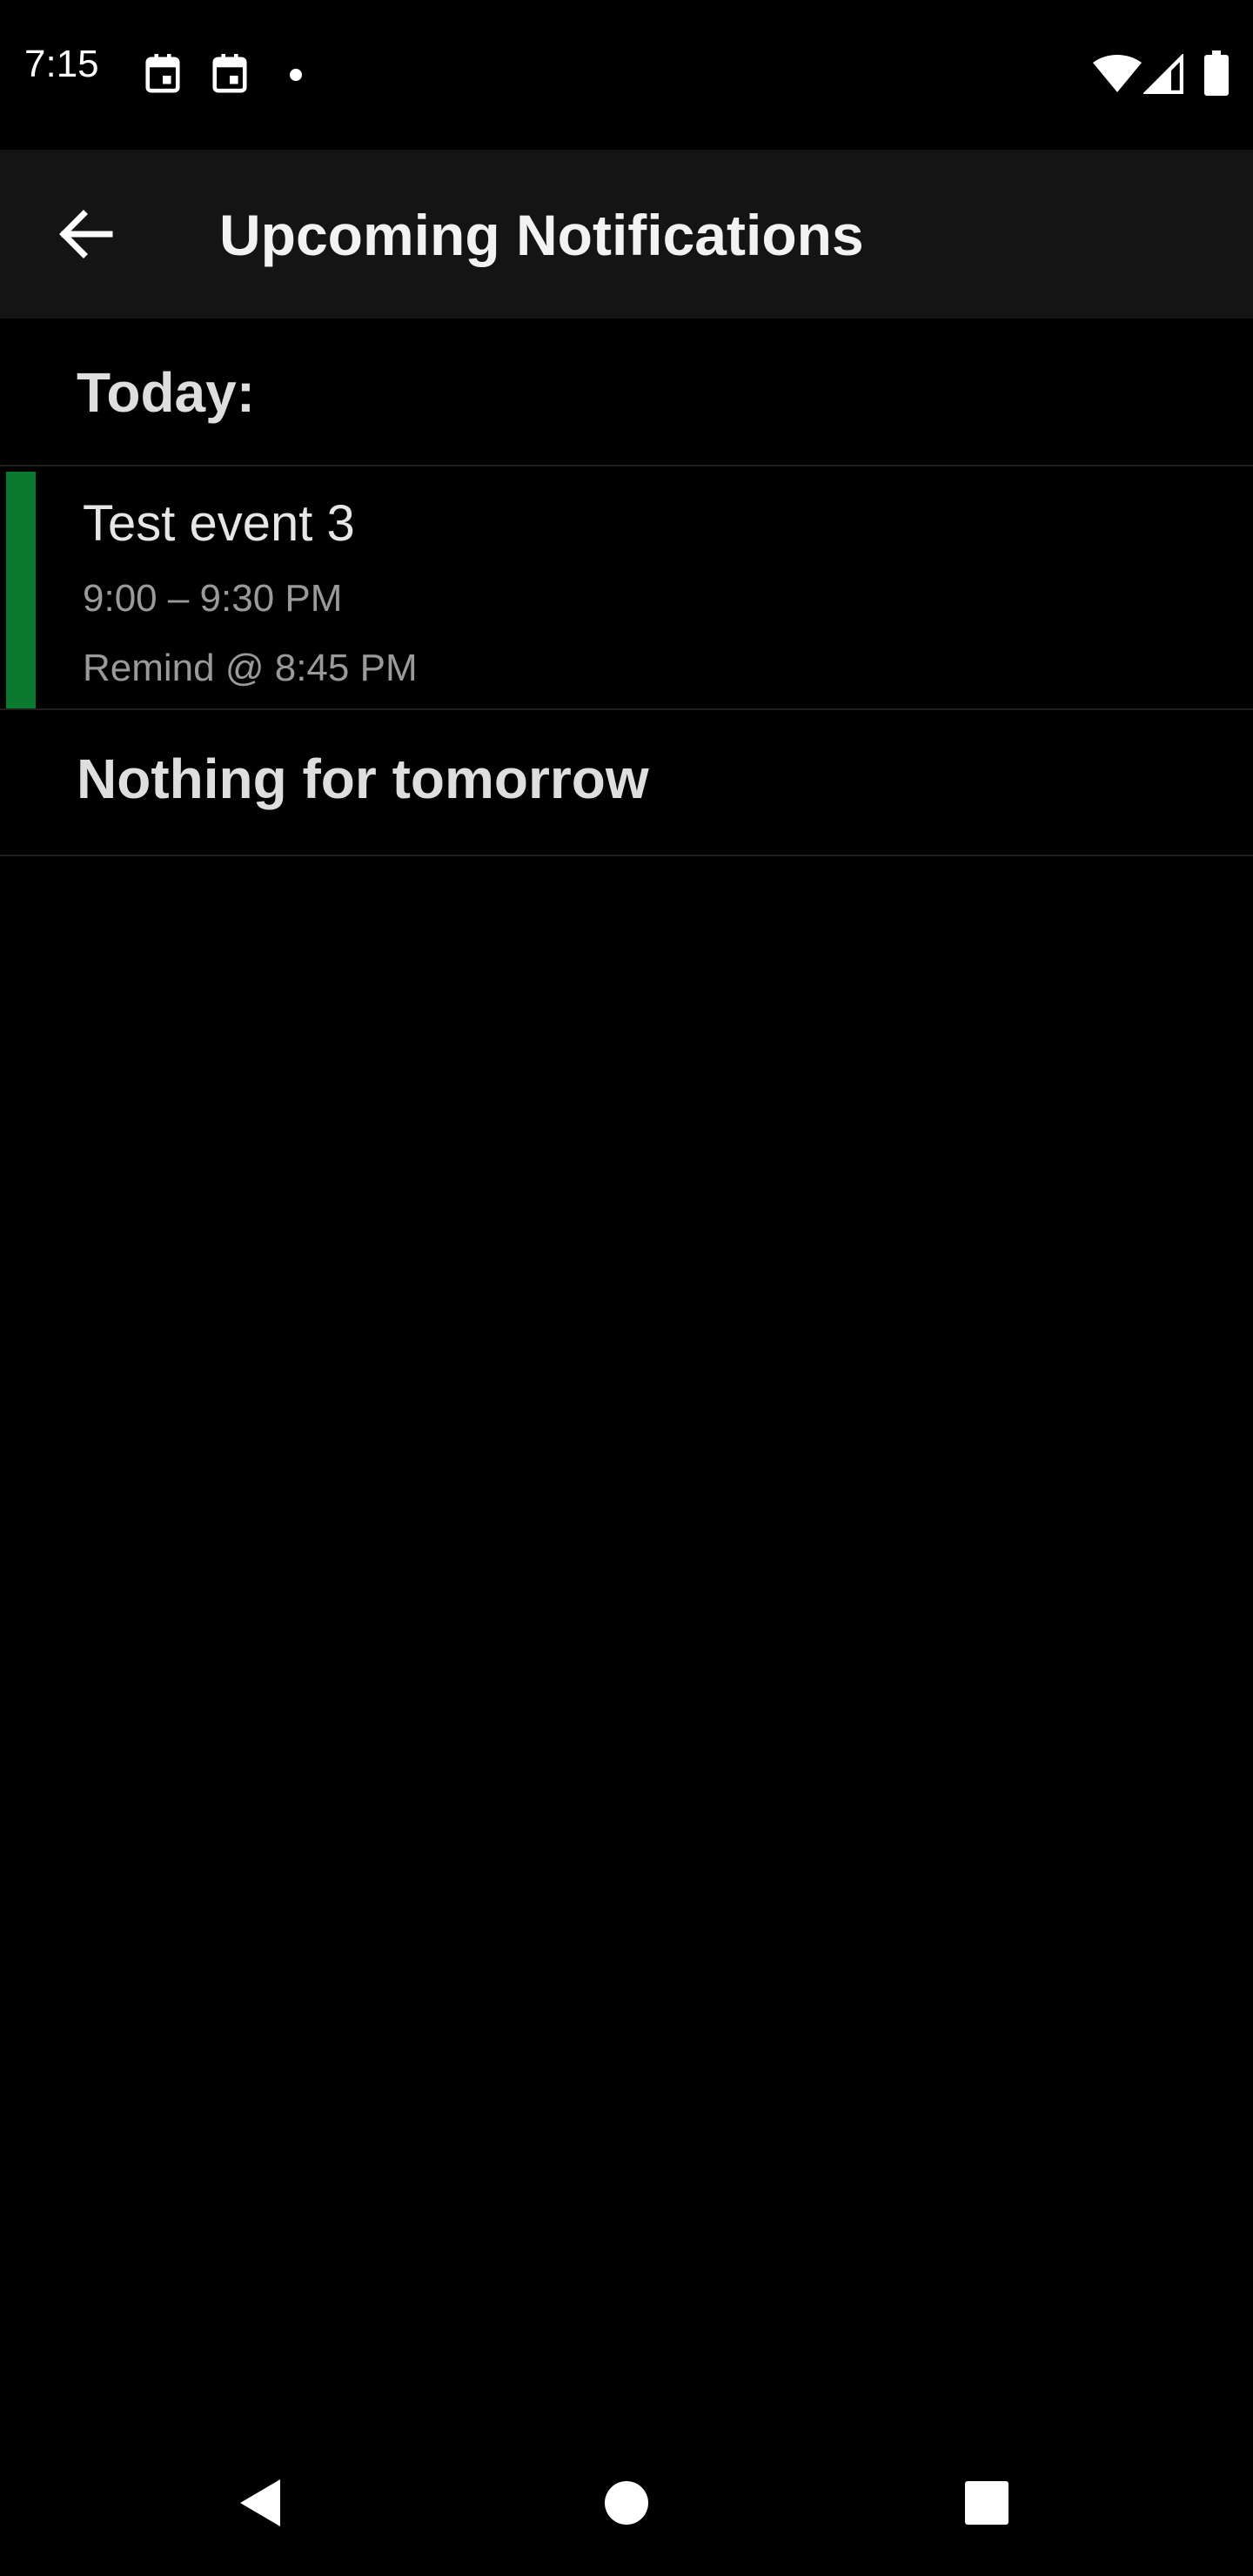 Image resolution: width=1253 pixels, height=2576 pixels. I want to click on event-time: 9:00 – 9:30 PM, so click(213, 598).